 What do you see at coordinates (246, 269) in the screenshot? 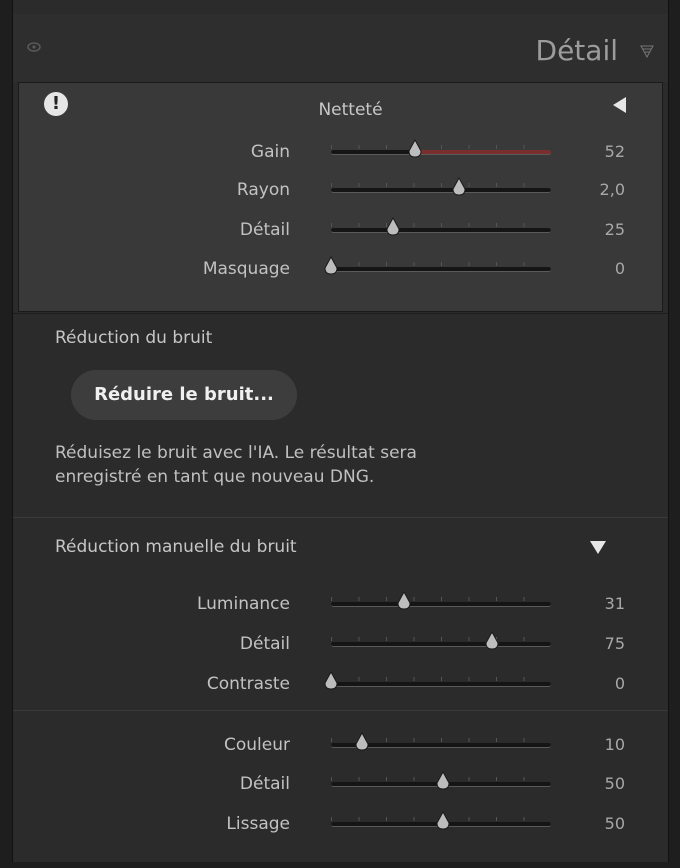
I see `slider-label: Masquage` at bounding box center [246, 269].